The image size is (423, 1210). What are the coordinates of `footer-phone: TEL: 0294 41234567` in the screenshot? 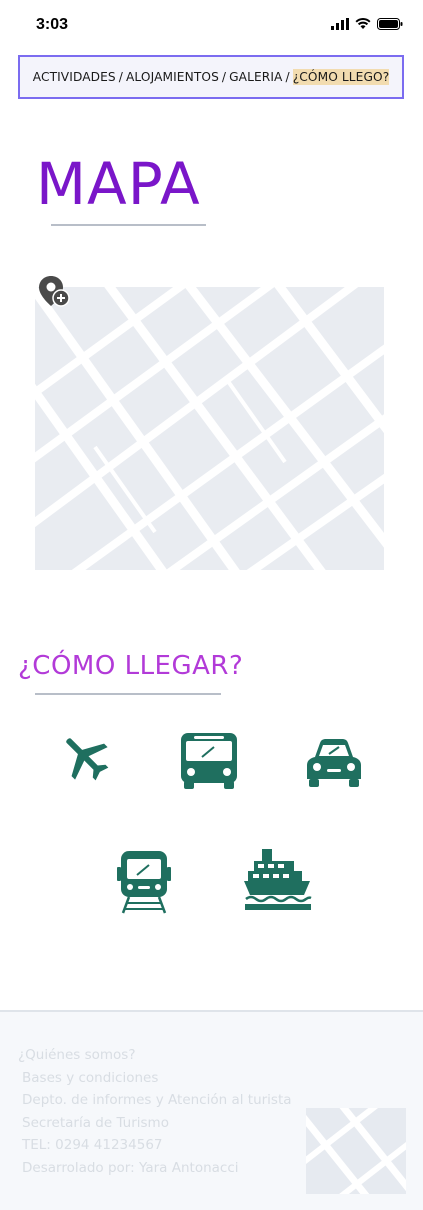 It's located at (92, 1145).